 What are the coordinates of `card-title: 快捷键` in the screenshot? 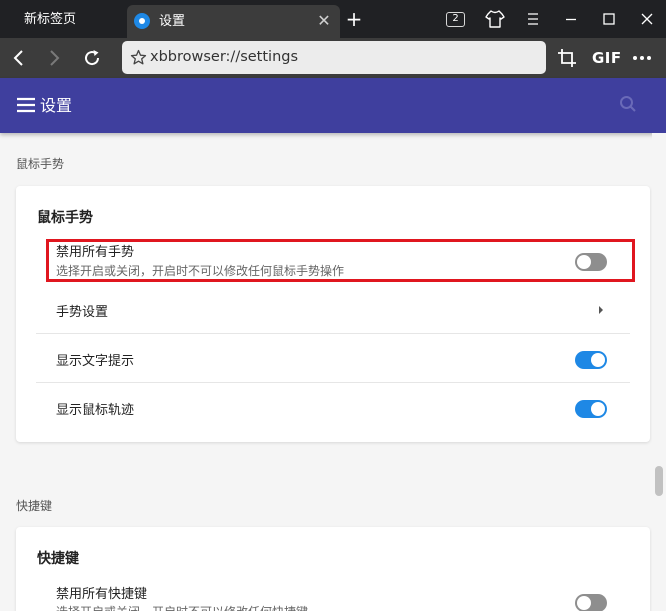 It's located at (58, 559).